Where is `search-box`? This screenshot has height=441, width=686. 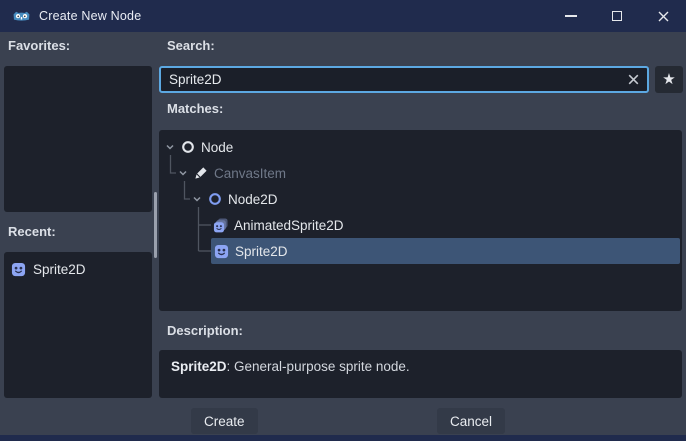 search-box is located at coordinates (404, 79).